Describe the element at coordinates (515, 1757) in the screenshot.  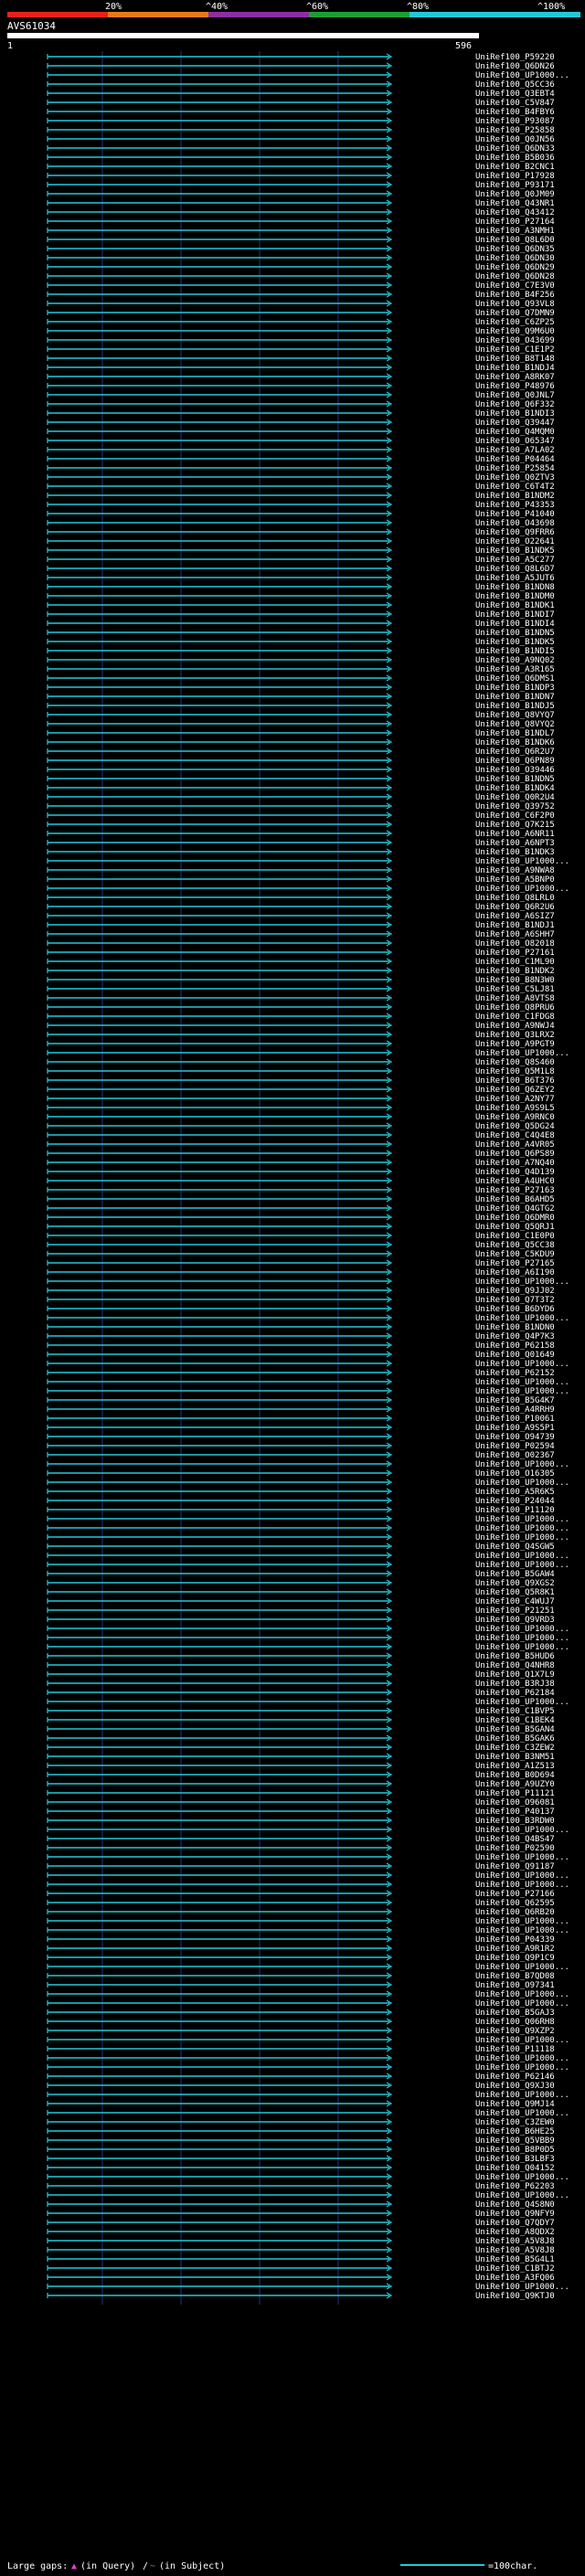
I see `hit-label: UniRef100_B3NM51` at that location.